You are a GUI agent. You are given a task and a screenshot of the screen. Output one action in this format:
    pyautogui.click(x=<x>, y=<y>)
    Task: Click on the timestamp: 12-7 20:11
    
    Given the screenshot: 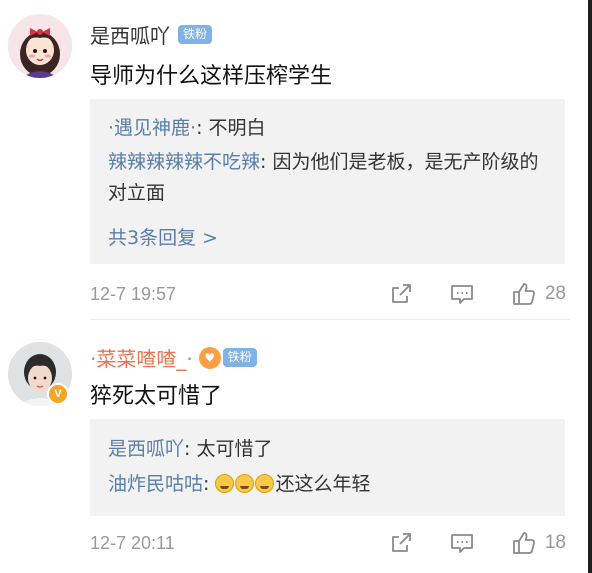 What is the action you would take?
    pyautogui.click(x=132, y=542)
    